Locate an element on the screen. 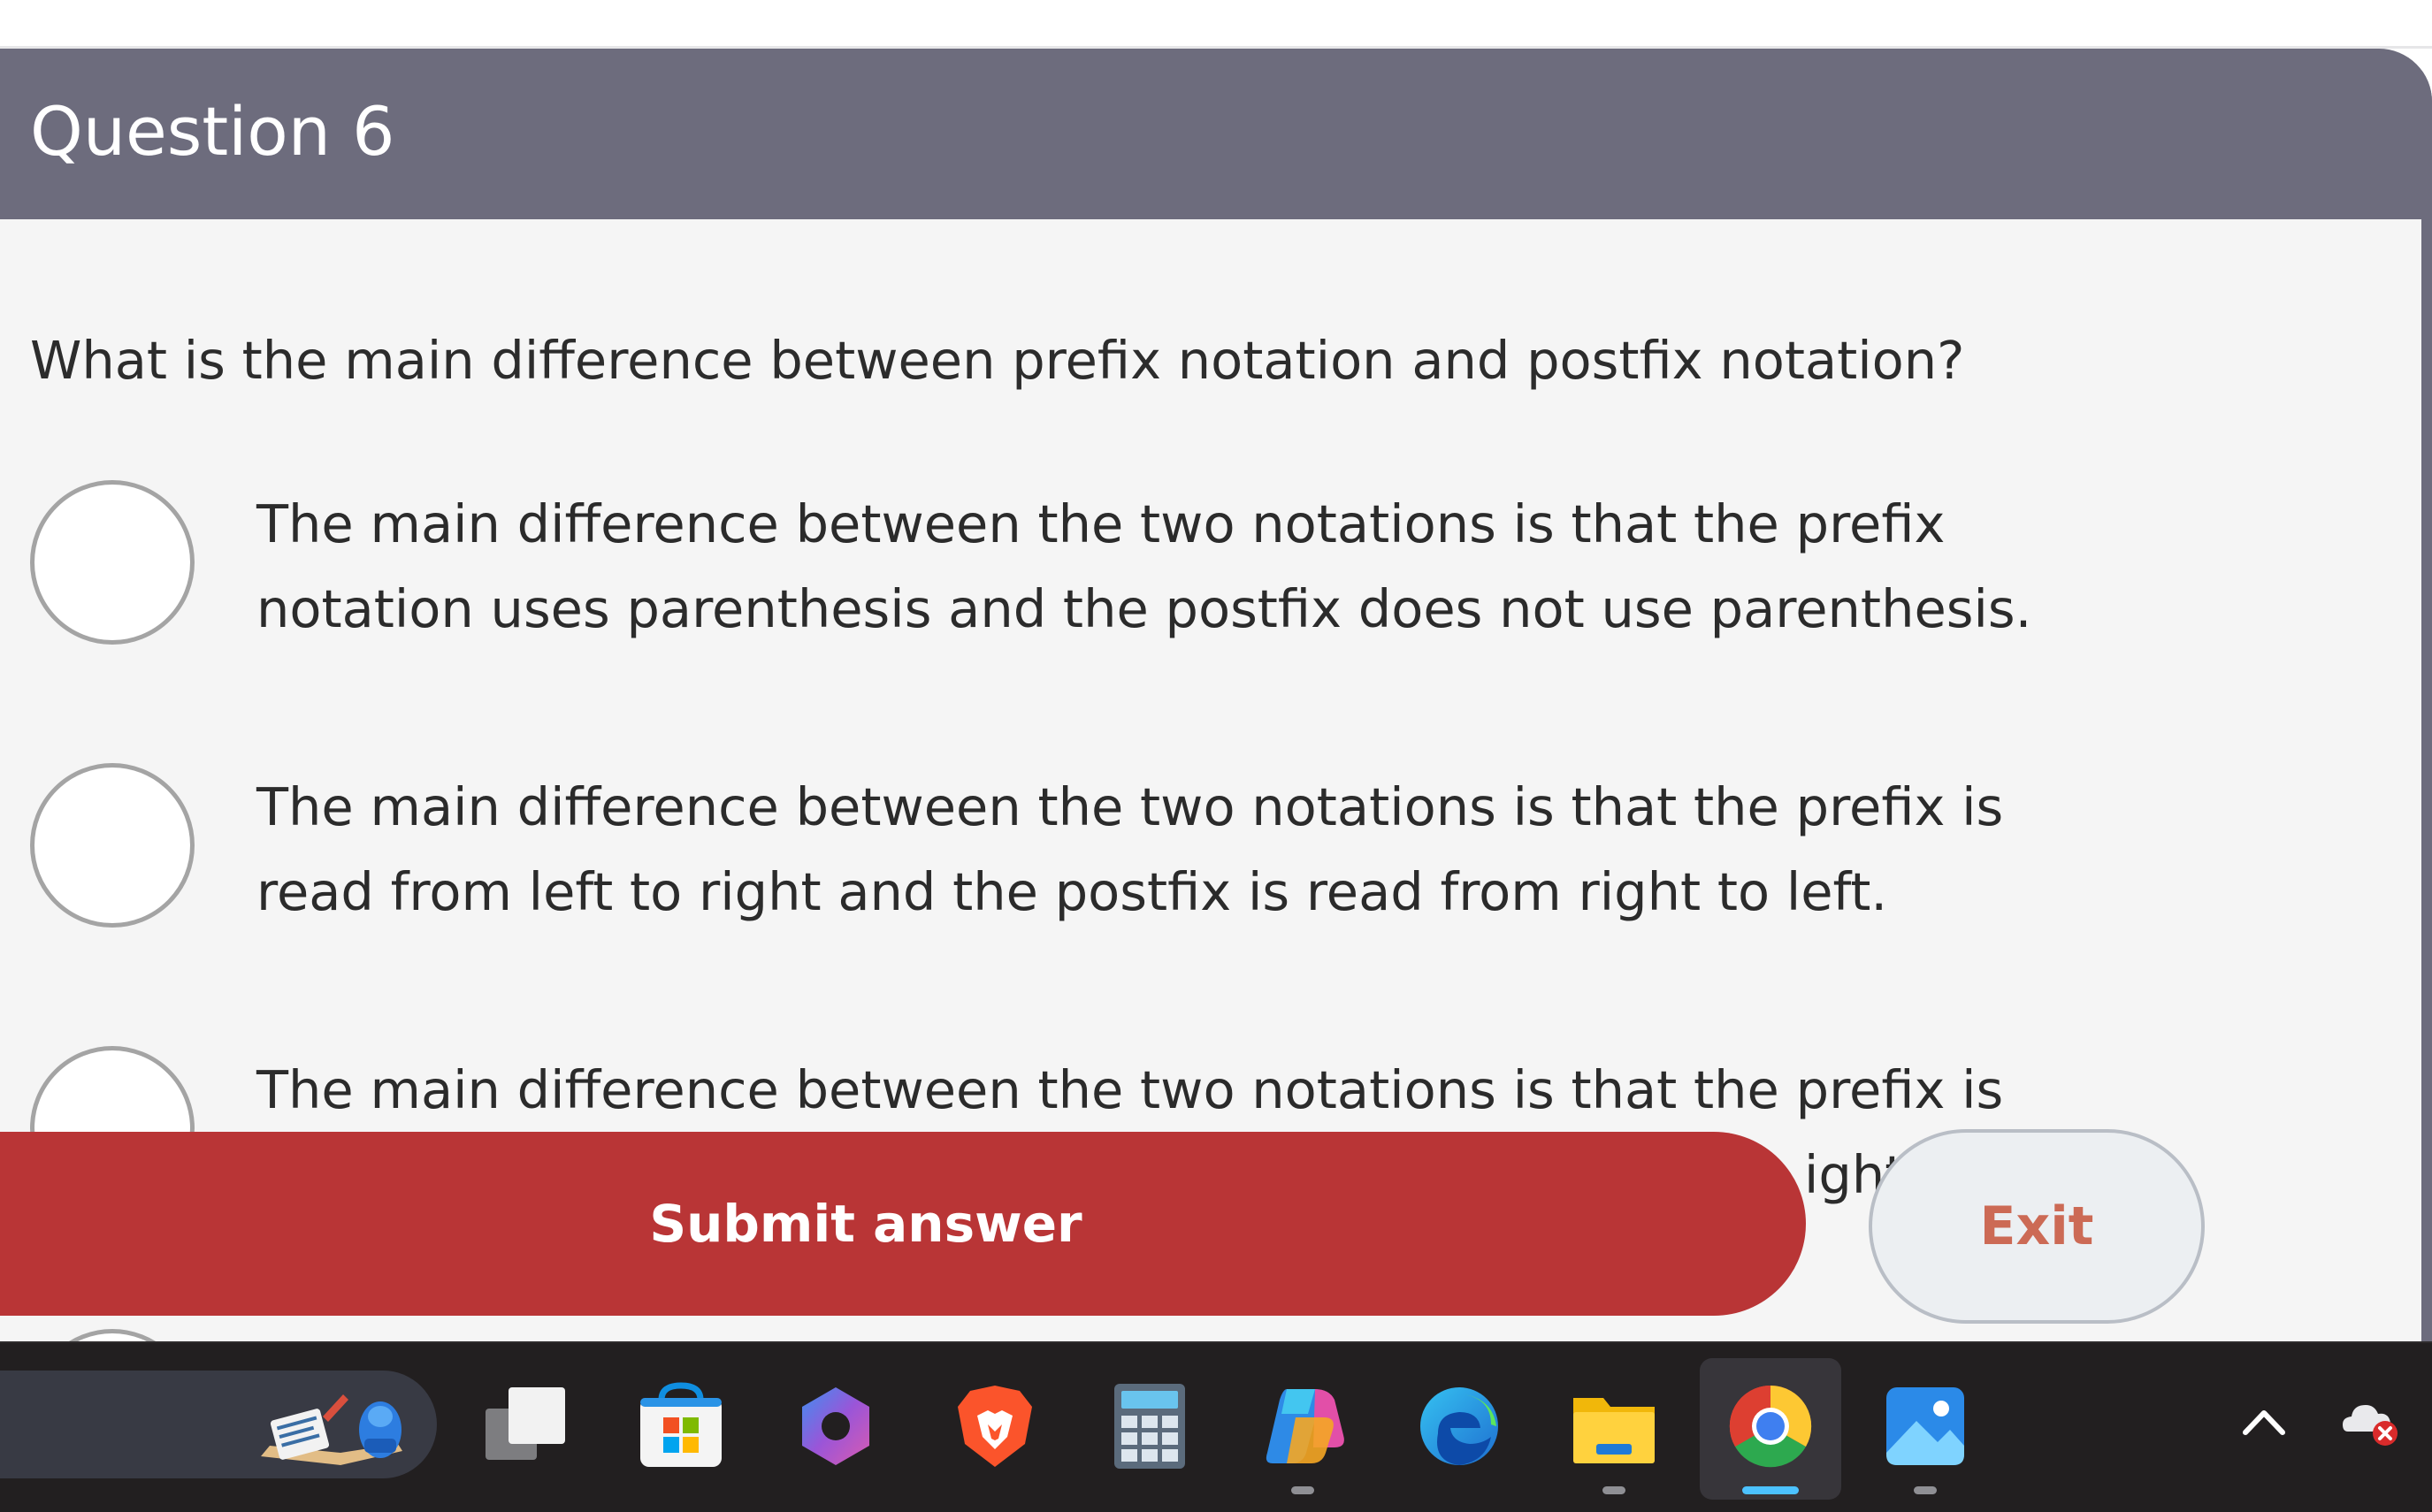  submit-answer-label: Submit answer is located at coordinates (865, 1224).